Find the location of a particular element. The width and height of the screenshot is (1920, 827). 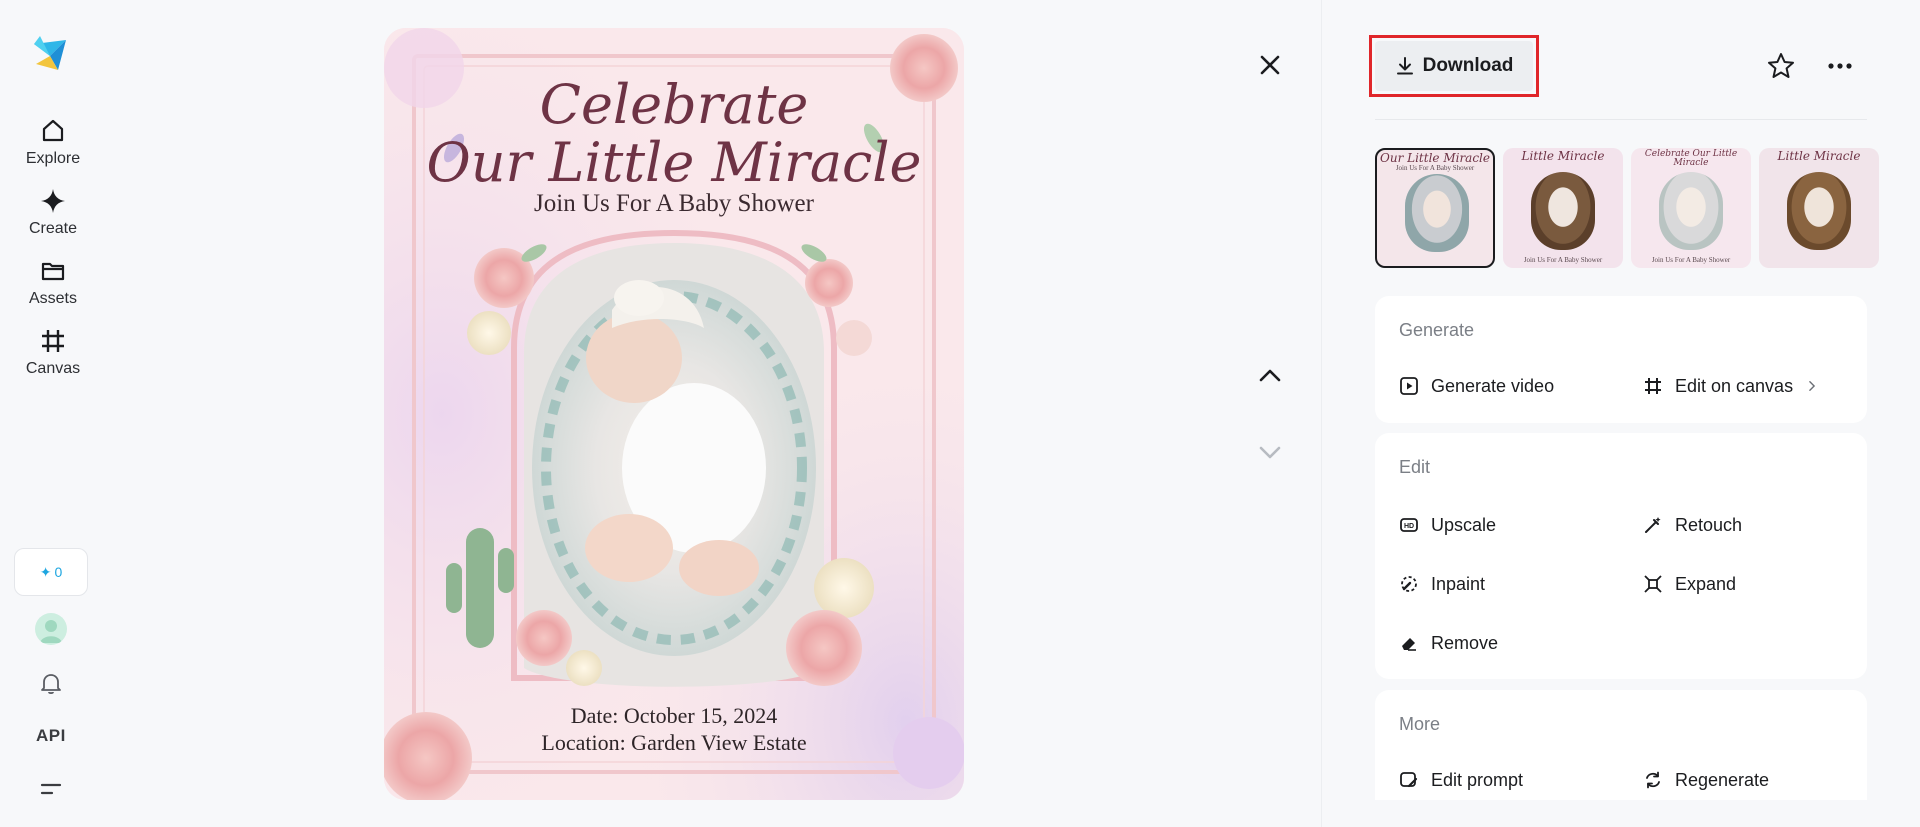

edit-on-canvas-button: Edit on canvas is located at coordinates (1731, 386).